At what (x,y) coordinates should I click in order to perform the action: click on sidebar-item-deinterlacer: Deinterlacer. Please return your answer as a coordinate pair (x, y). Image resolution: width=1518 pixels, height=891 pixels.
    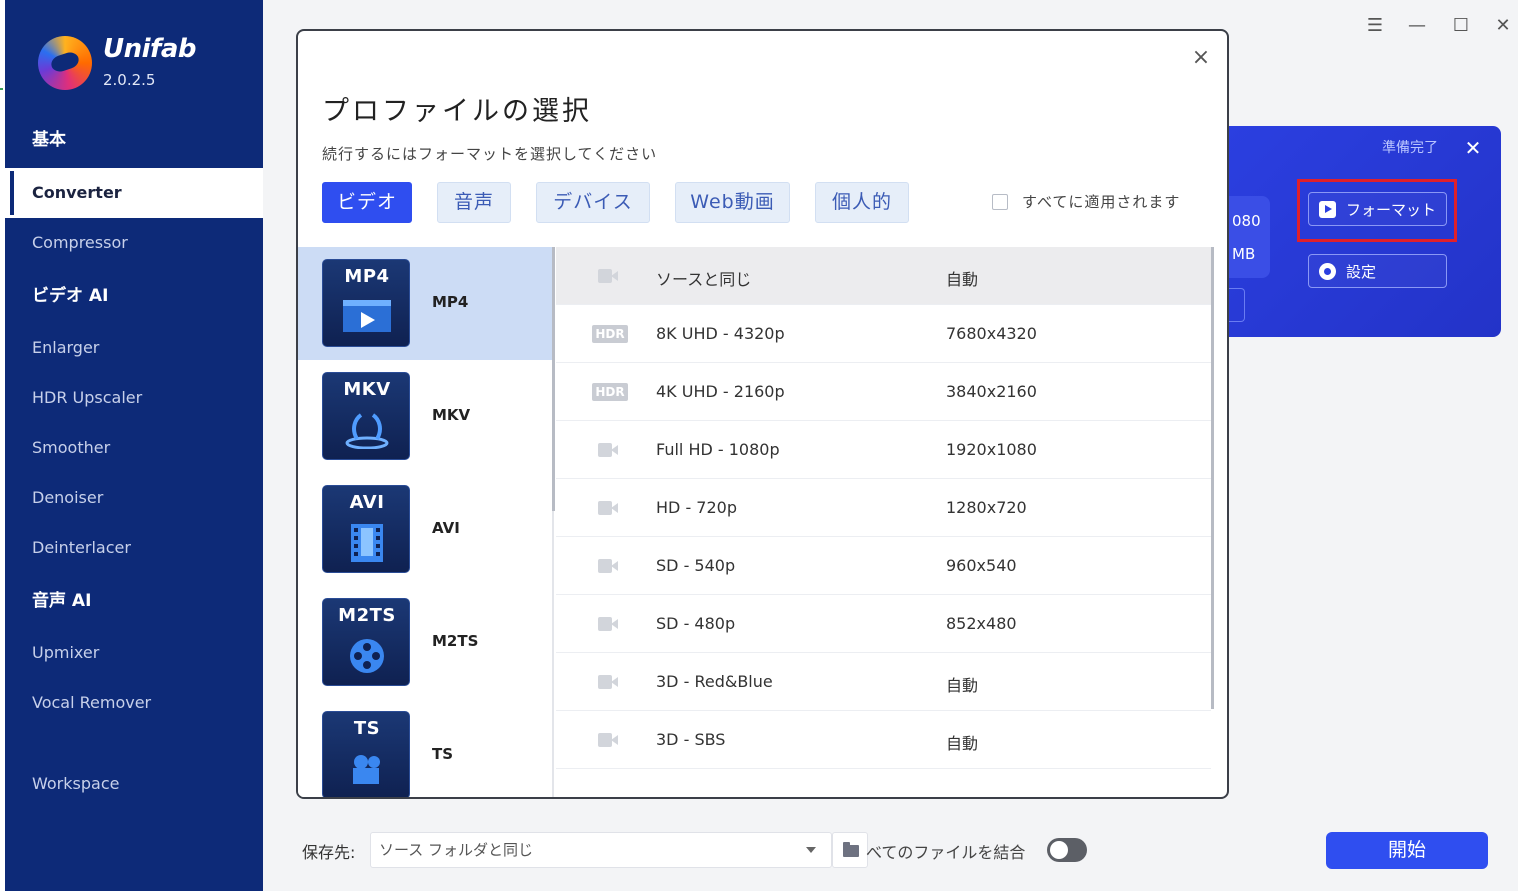
    Looking at the image, I should click on (134, 548).